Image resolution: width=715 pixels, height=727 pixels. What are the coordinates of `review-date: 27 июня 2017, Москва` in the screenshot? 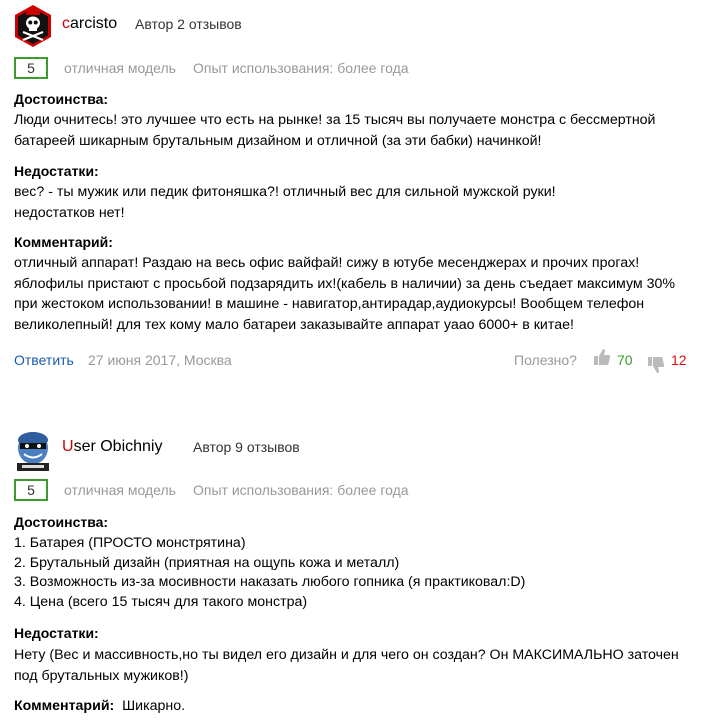 It's located at (160, 360).